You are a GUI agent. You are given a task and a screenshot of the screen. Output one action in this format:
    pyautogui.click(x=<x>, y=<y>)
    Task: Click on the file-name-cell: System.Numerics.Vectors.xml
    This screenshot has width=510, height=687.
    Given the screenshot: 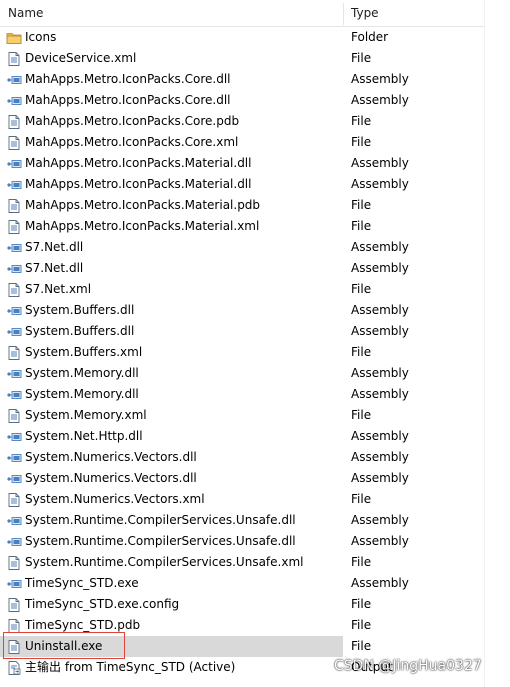 What is the action you would take?
    pyautogui.click(x=171, y=499)
    